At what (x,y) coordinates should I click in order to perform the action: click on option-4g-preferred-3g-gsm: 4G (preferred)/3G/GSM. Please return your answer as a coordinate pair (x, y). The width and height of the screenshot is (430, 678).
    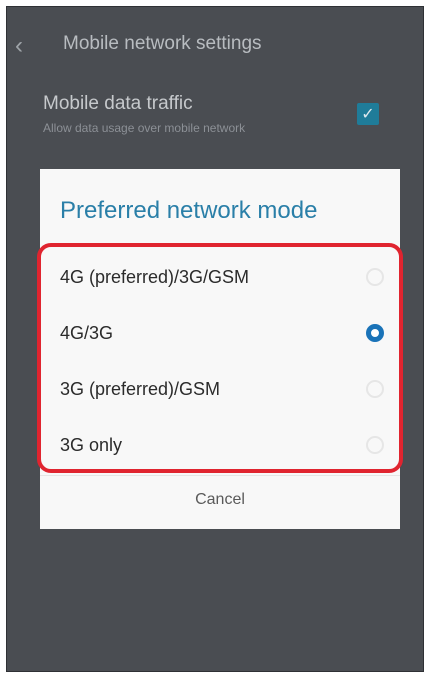
    Looking at the image, I should click on (222, 277).